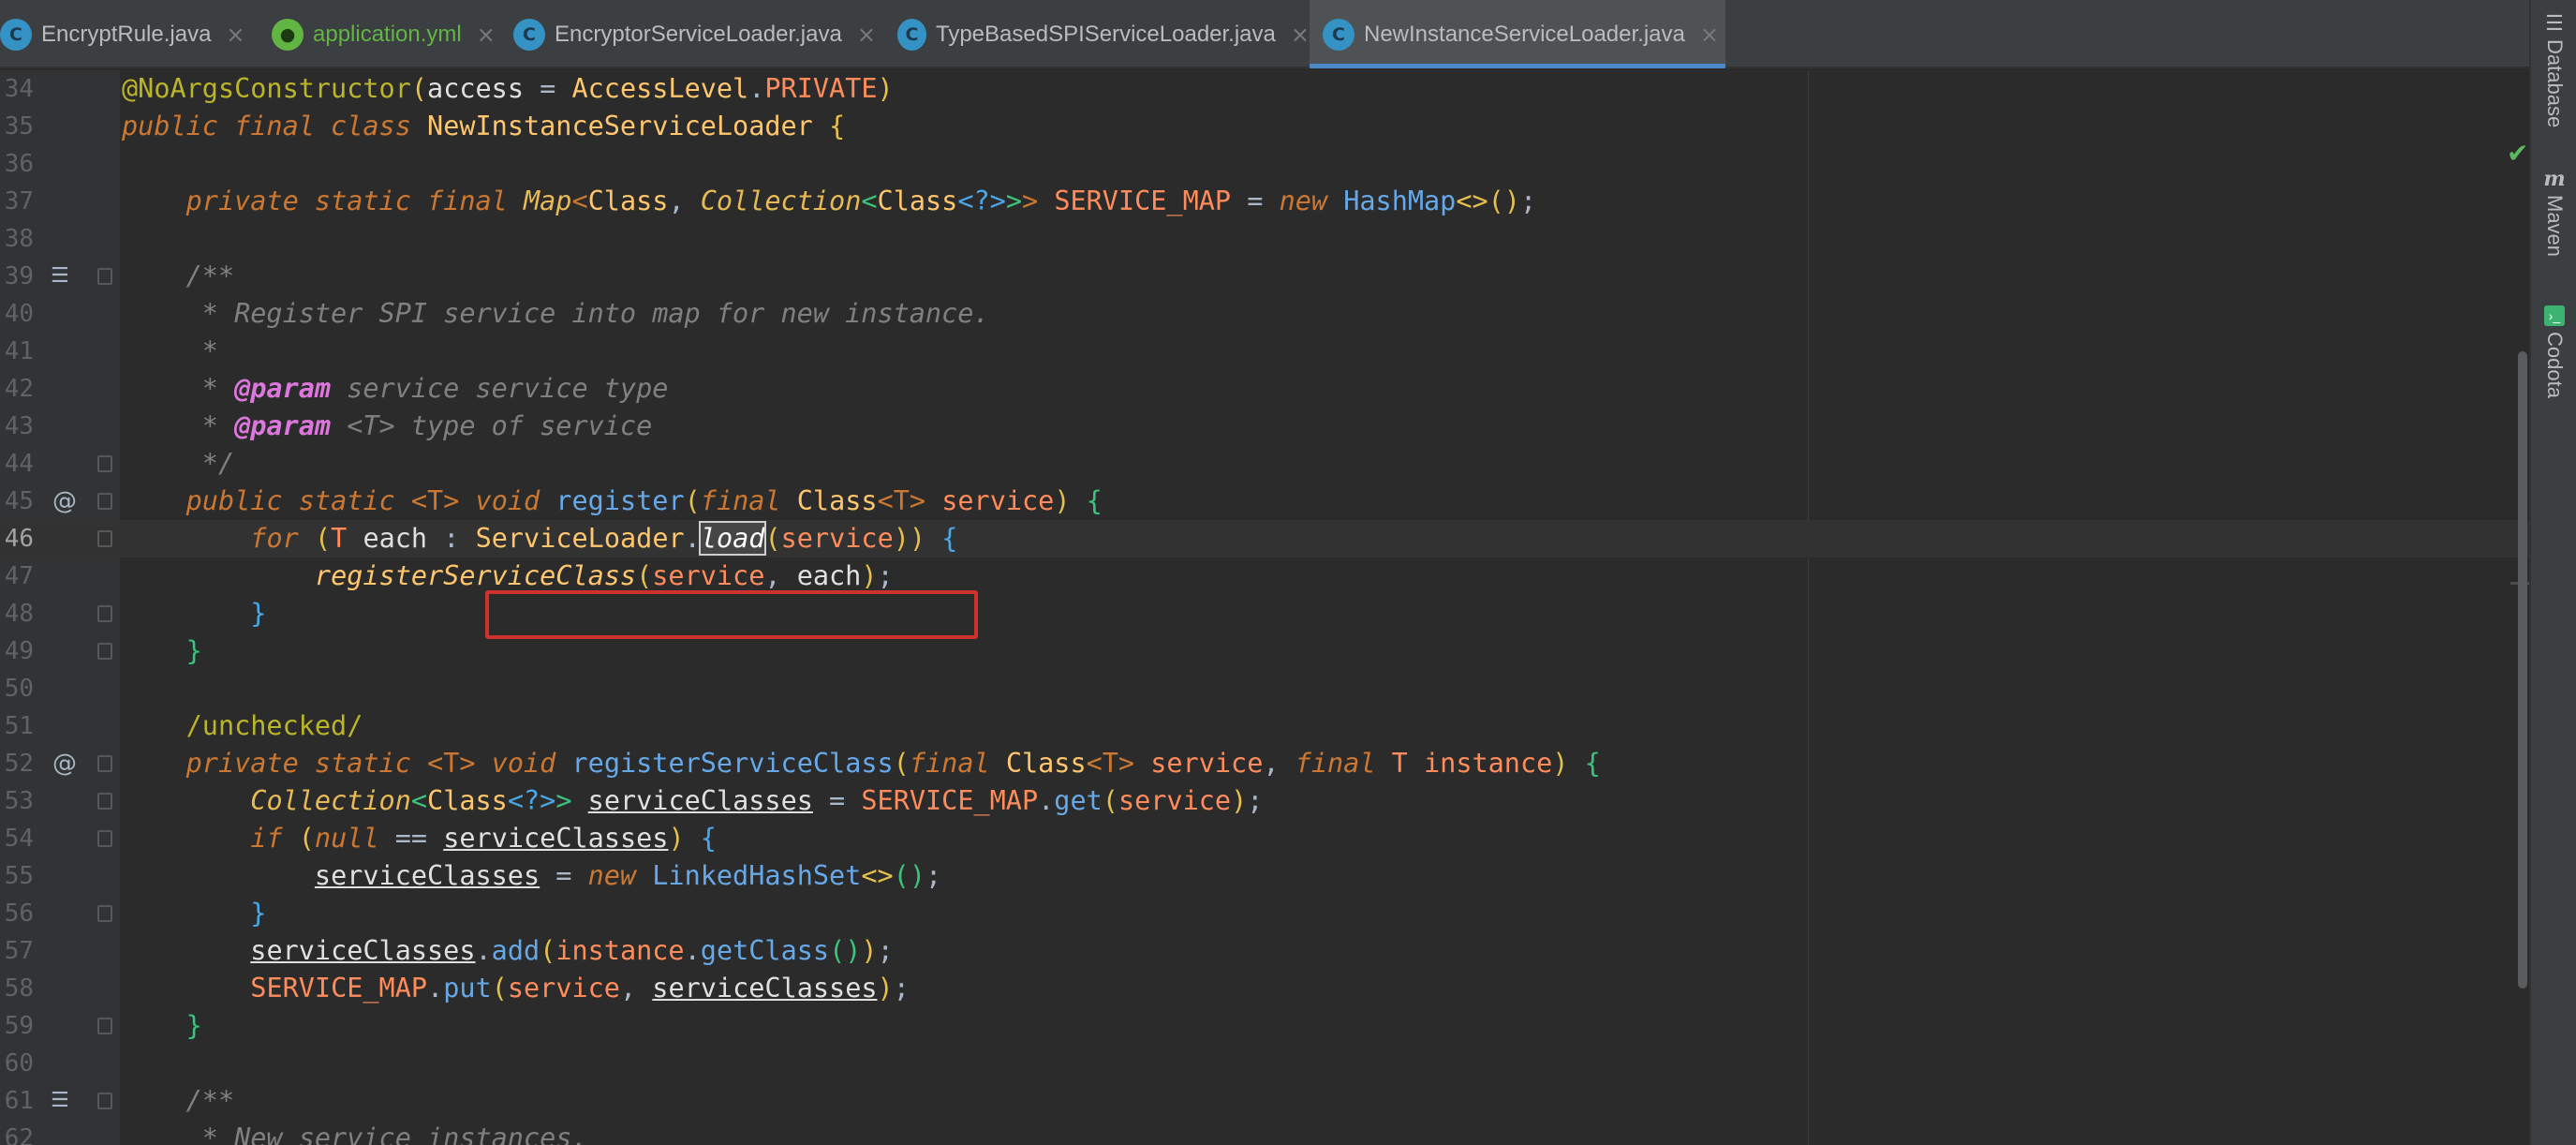 The image size is (2576, 1145). Describe the element at coordinates (19, 876) in the screenshot. I see `line-number: 55` at that location.